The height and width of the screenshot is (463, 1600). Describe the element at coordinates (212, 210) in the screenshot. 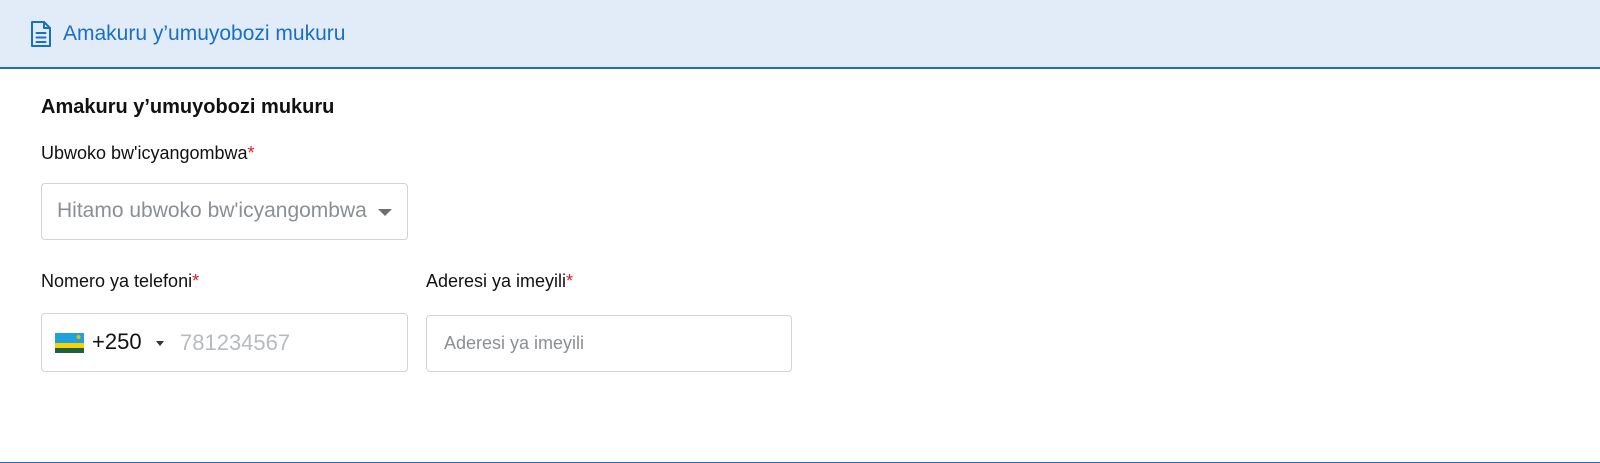

I see `contract-type-placeholder: Hitamo ubwoko bw'icyangombwa` at that location.